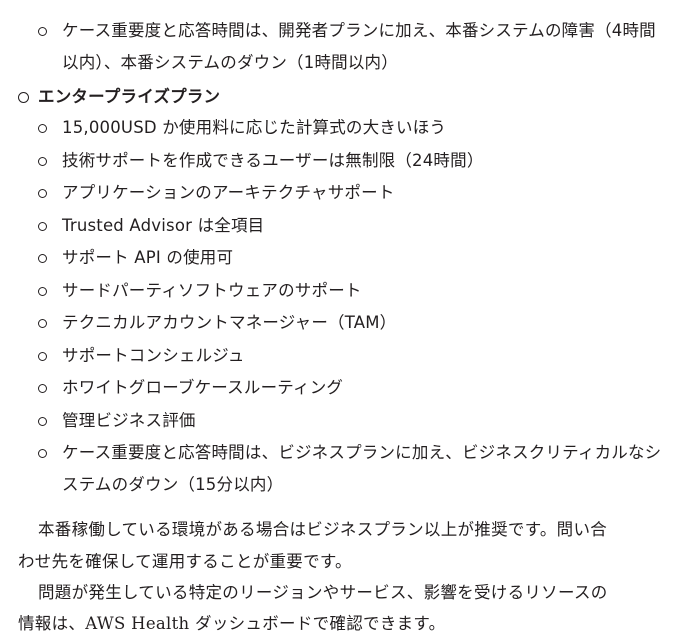  What do you see at coordinates (232, 623) in the screenshot?
I see `paragraph-line: 情報は、AWS Health ダッシュボードで確認できます。` at bounding box center [232, 623].